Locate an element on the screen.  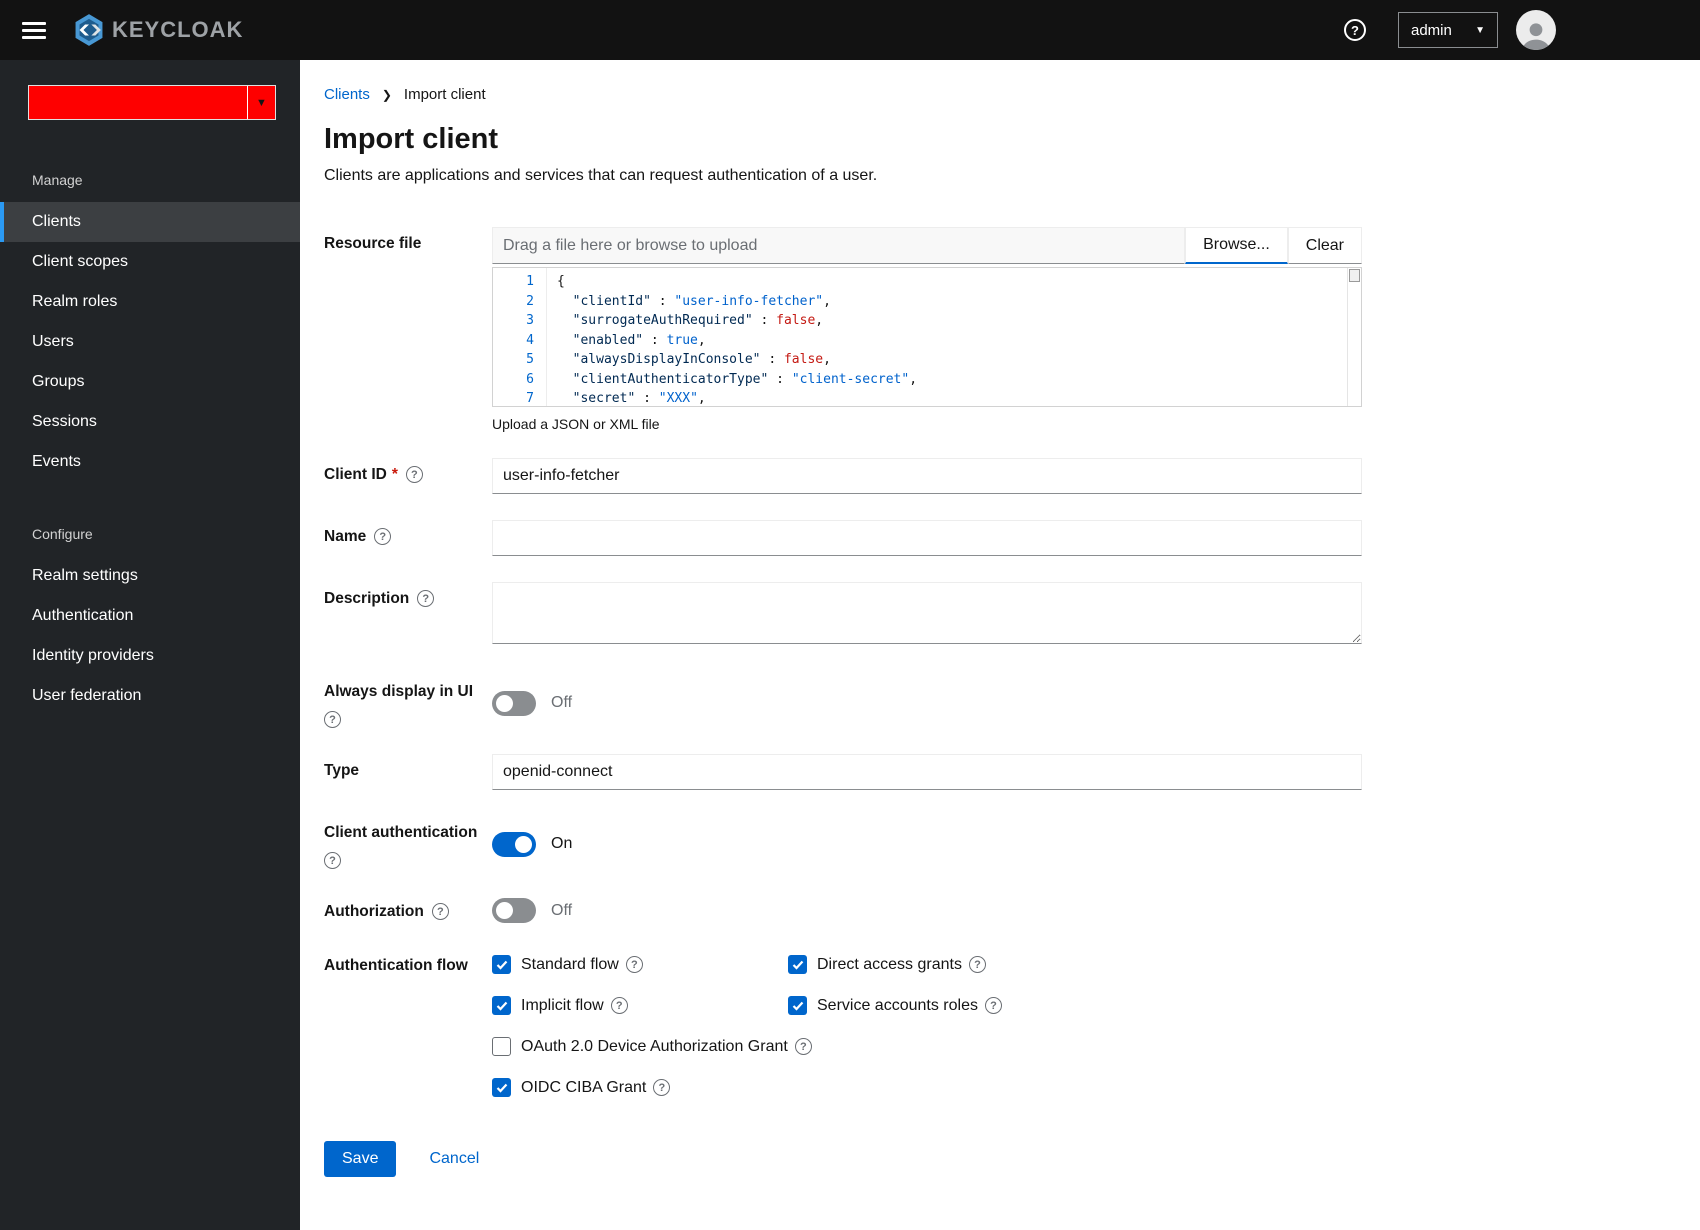
sidebar-item-label: Groups is located at coordinates (58, 381).